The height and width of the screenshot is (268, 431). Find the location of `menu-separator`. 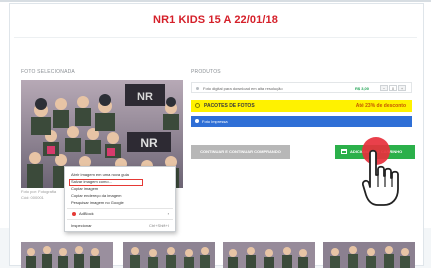

menu-separator is located at coordinates (120, 208).